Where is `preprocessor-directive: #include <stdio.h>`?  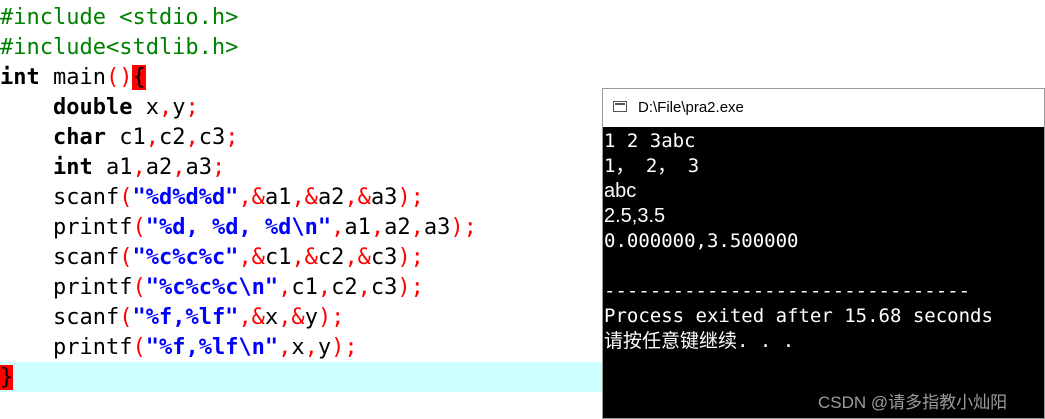 preprocessor-directive: #include <stdio.h> is located at coordinates (119, 17).